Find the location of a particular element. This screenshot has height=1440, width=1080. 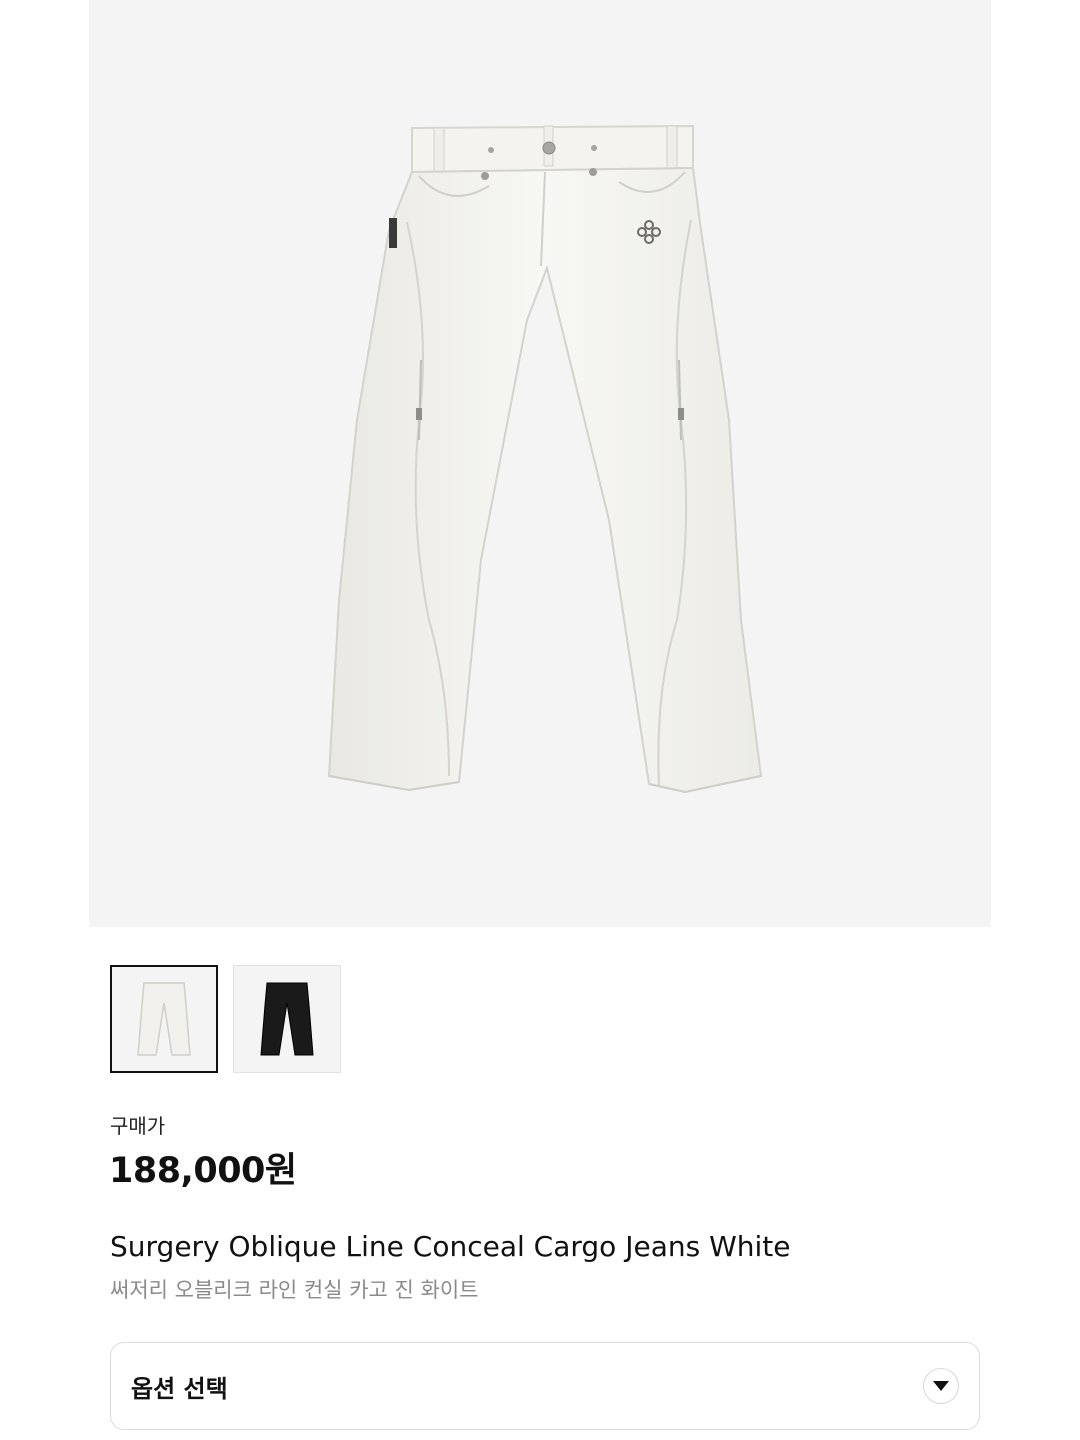

option-select-dropdown: 옵션 선택 is located at coordinates (545, 1386).